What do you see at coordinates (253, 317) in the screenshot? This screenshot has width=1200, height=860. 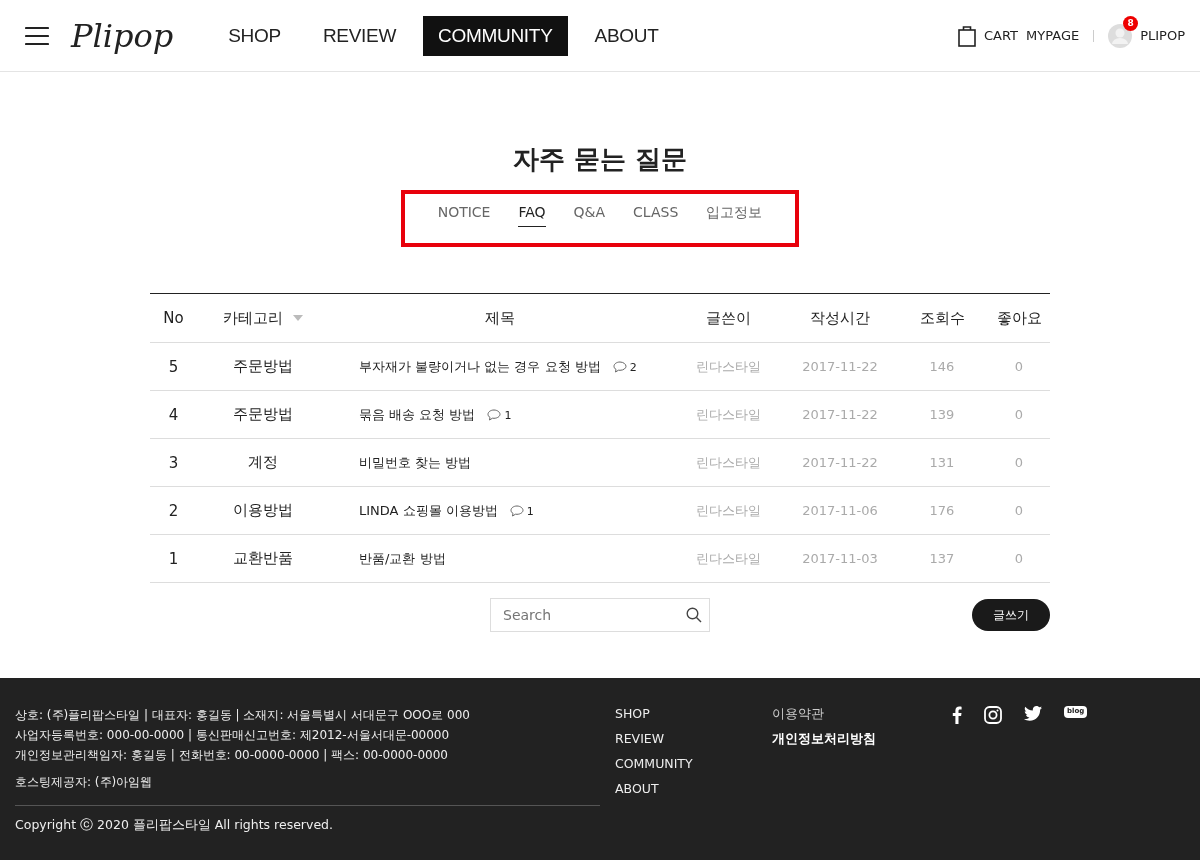 I see `column-header: 카테고리` at bounding box center [253, 317].